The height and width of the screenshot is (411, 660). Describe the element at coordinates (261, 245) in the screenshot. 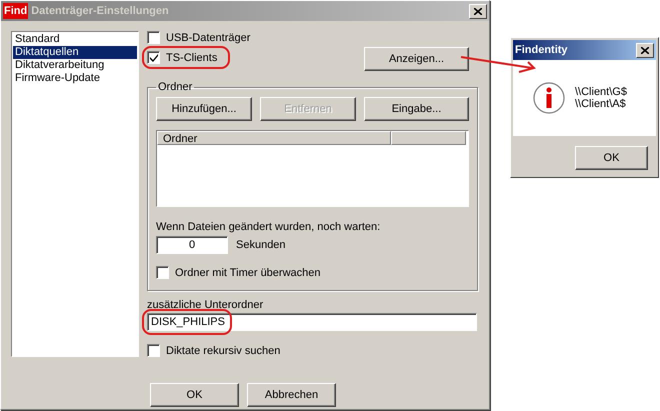

I see `unit-label: Sekunden` at that location.